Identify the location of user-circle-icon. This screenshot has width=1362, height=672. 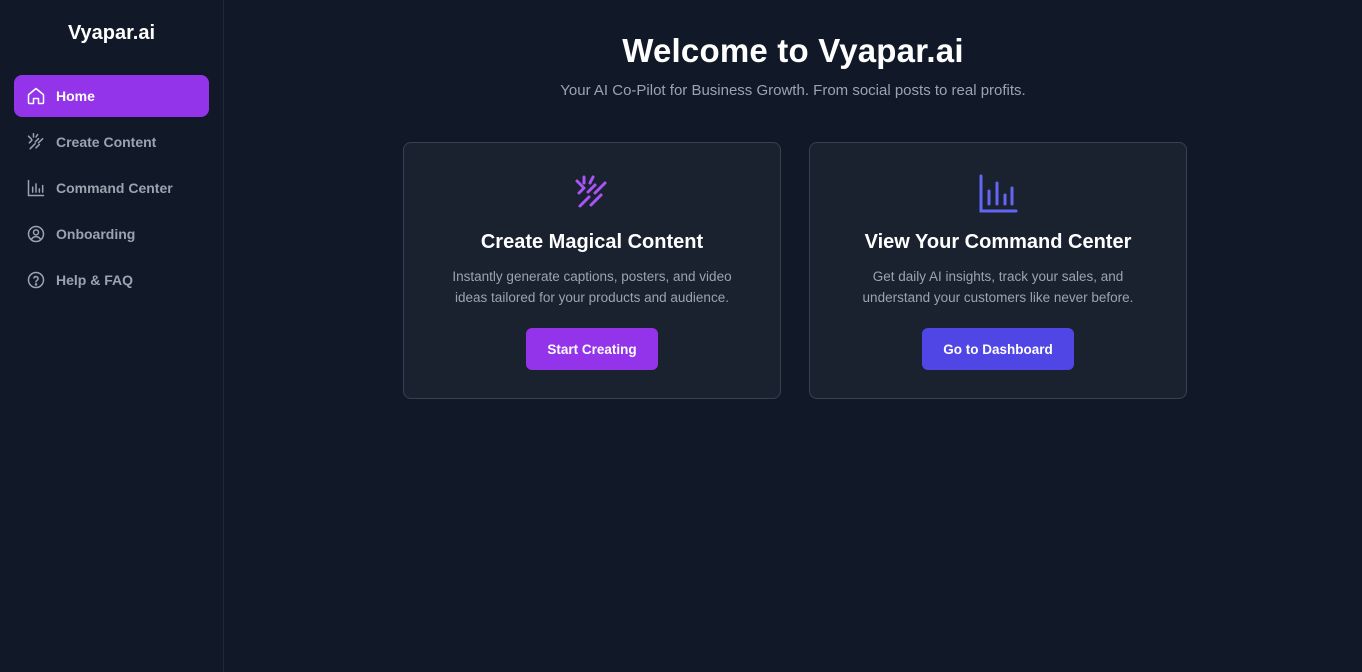
(36, 234).